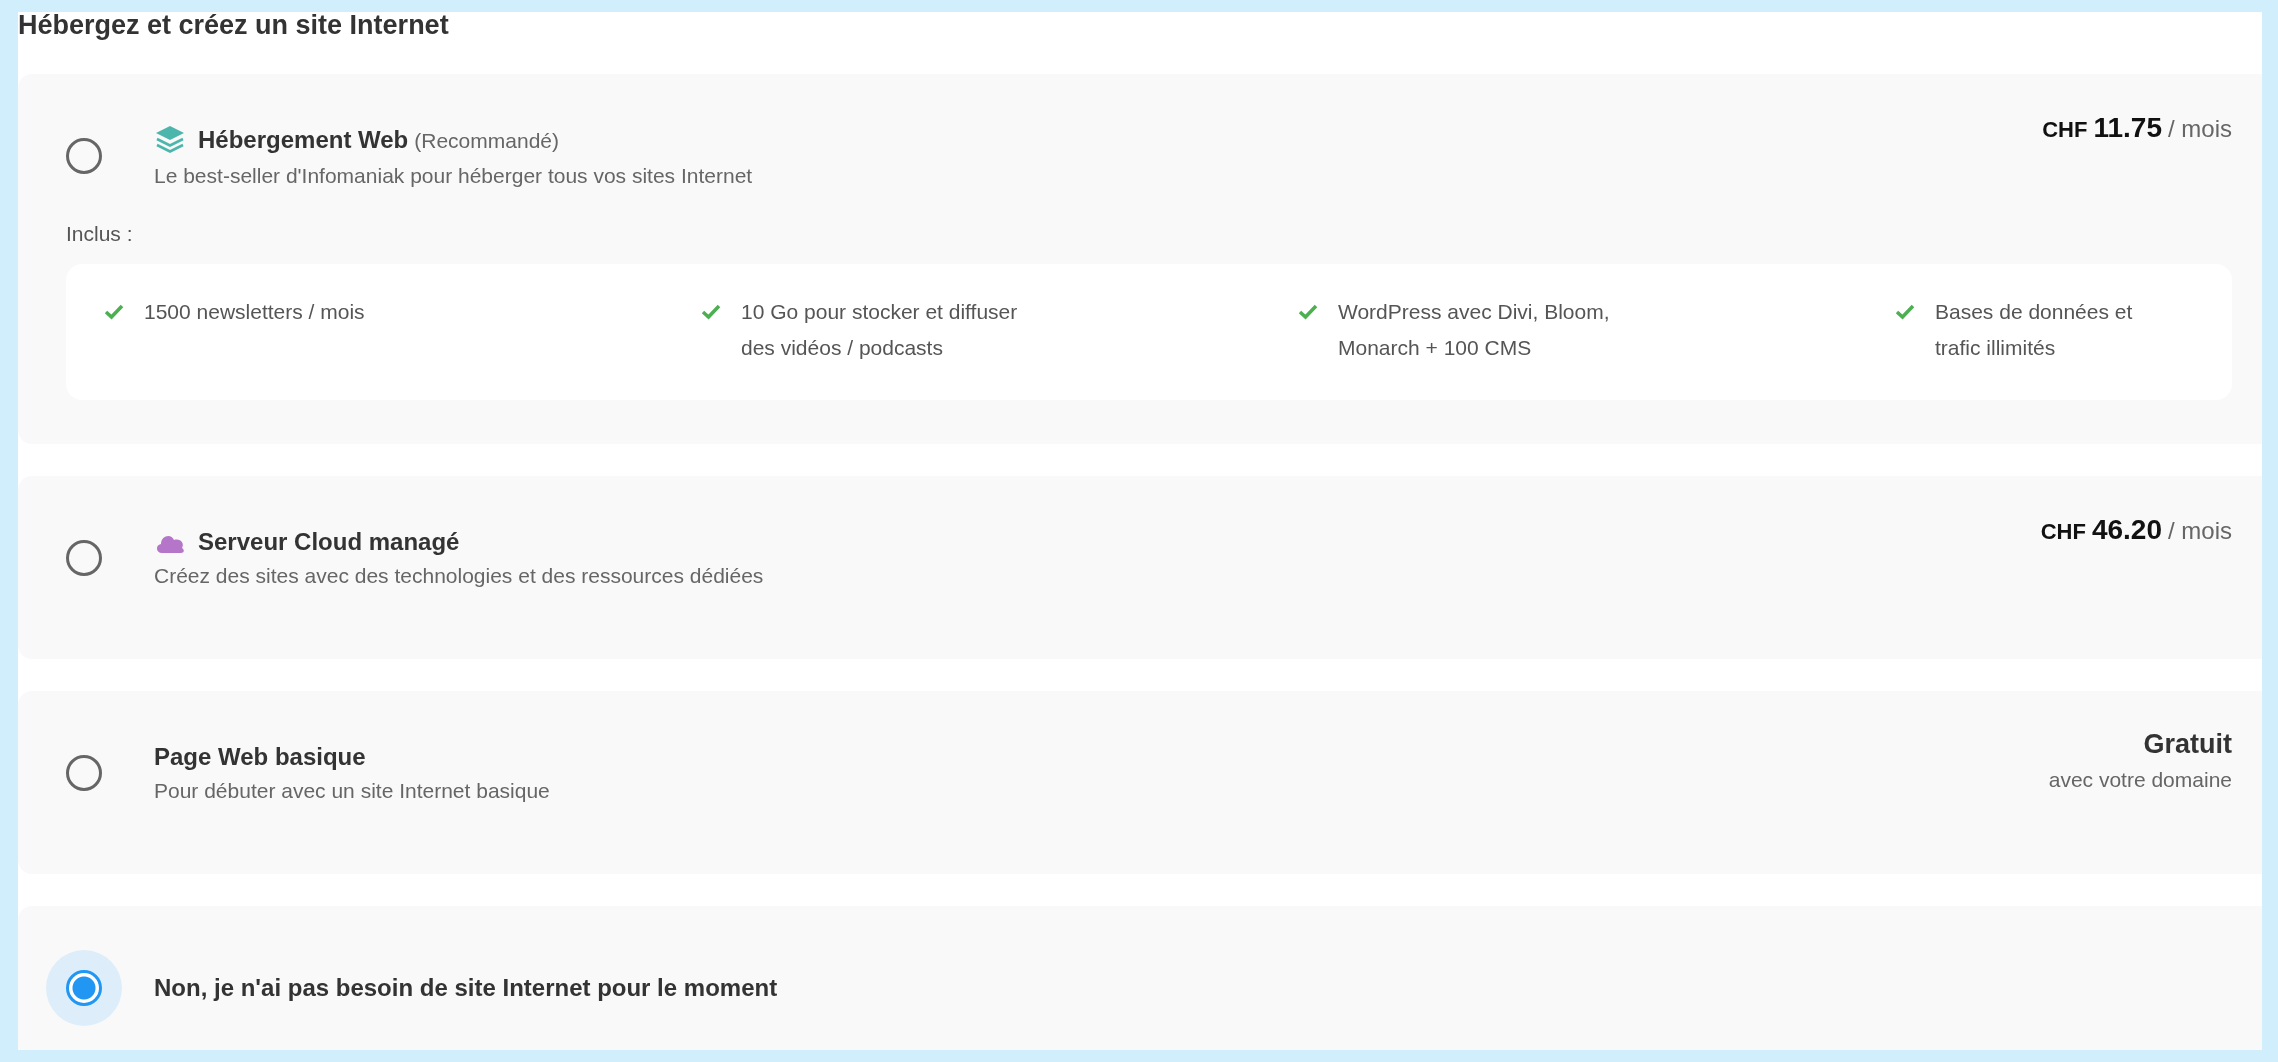 This screenshot has height=1062, width=2278. Describe the element at coordinates (254, 312) in the screenshot. I see `feature-text: 1500 newsletters / mois` at that location.